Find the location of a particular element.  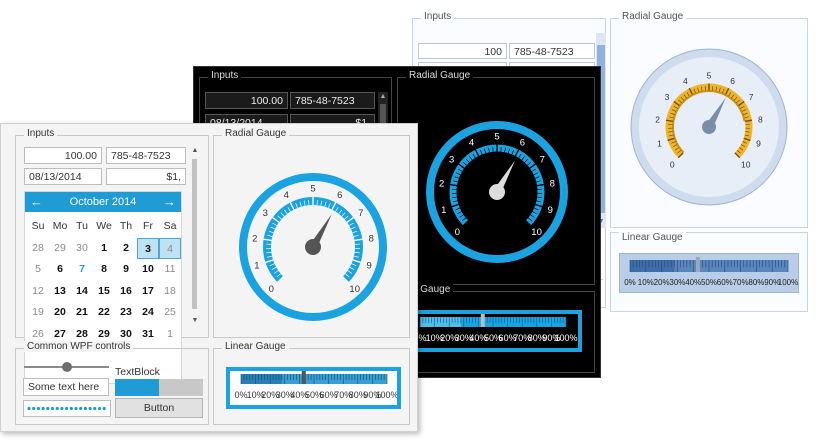

linear-gauge-tick-label: 20% is located at coordinates (662, 282).